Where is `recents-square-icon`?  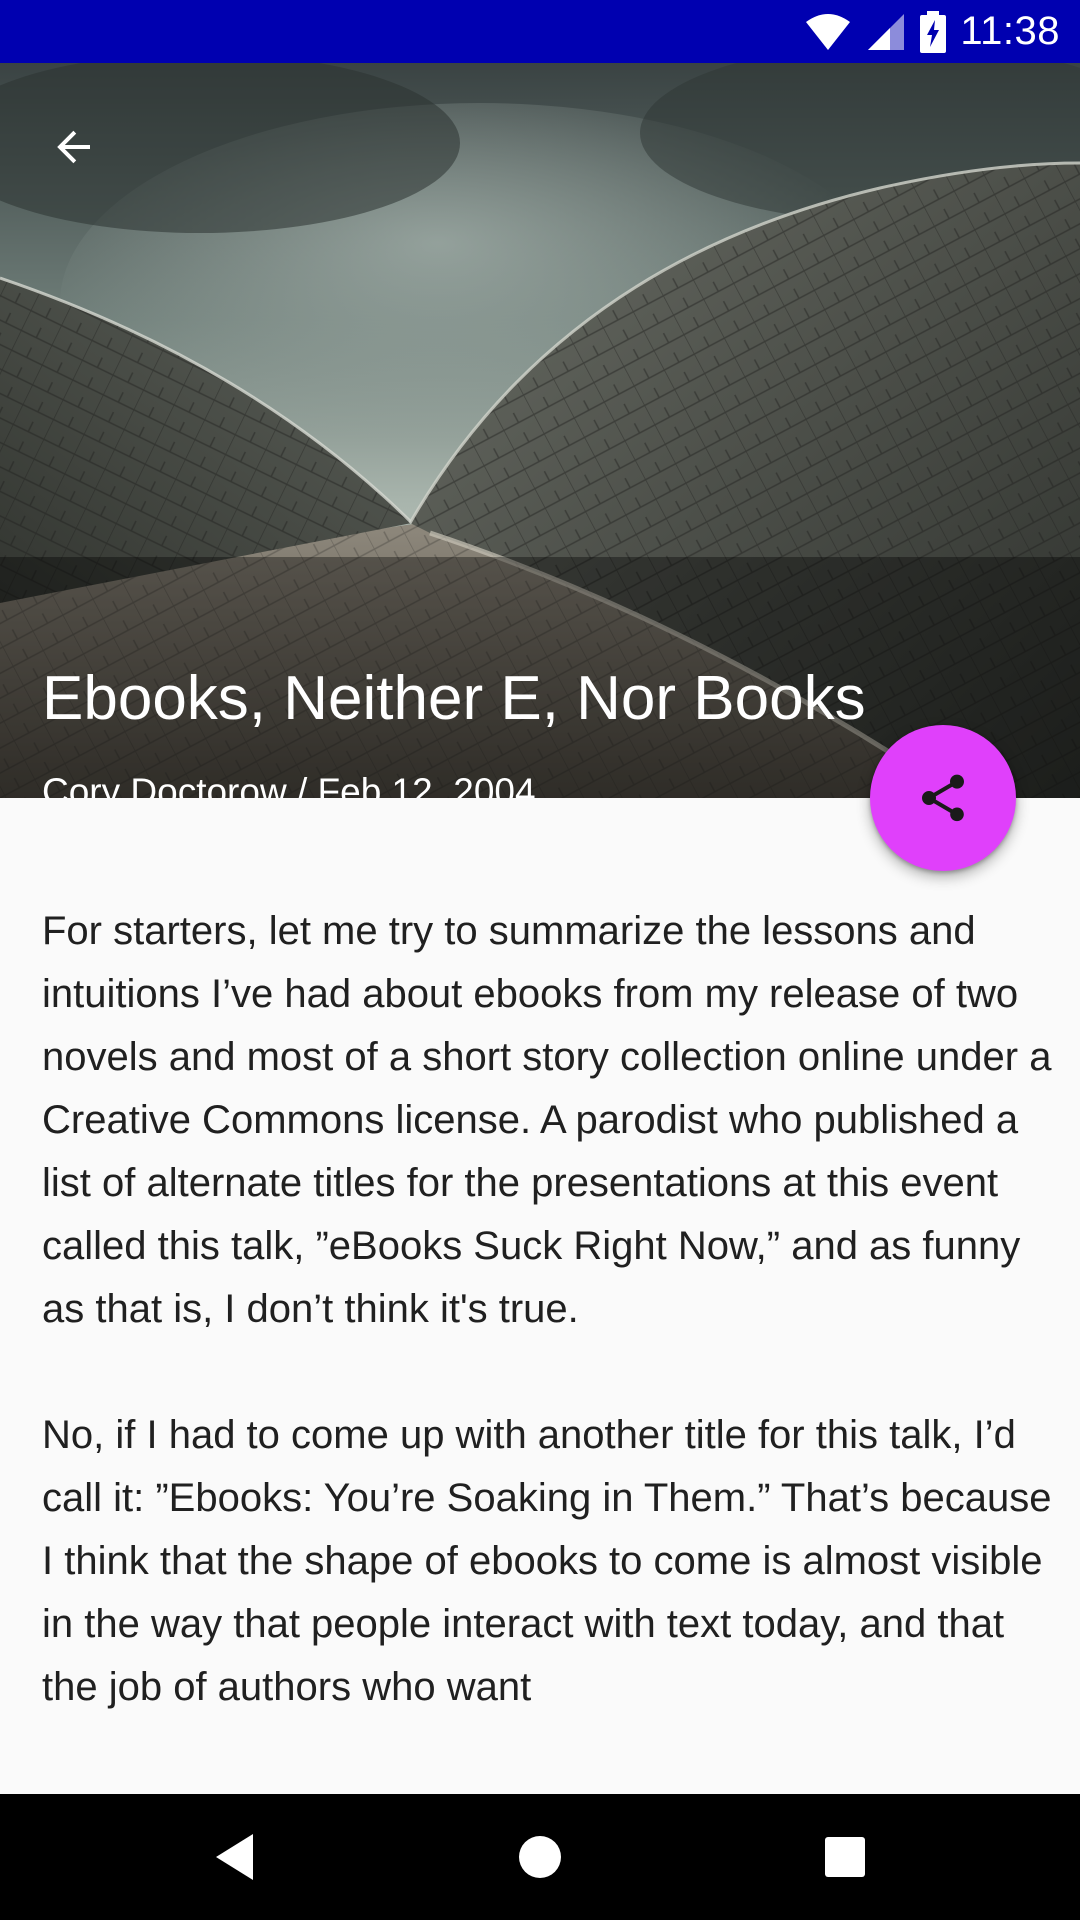 recents-square-icon is located at coordinates (845, 1857).